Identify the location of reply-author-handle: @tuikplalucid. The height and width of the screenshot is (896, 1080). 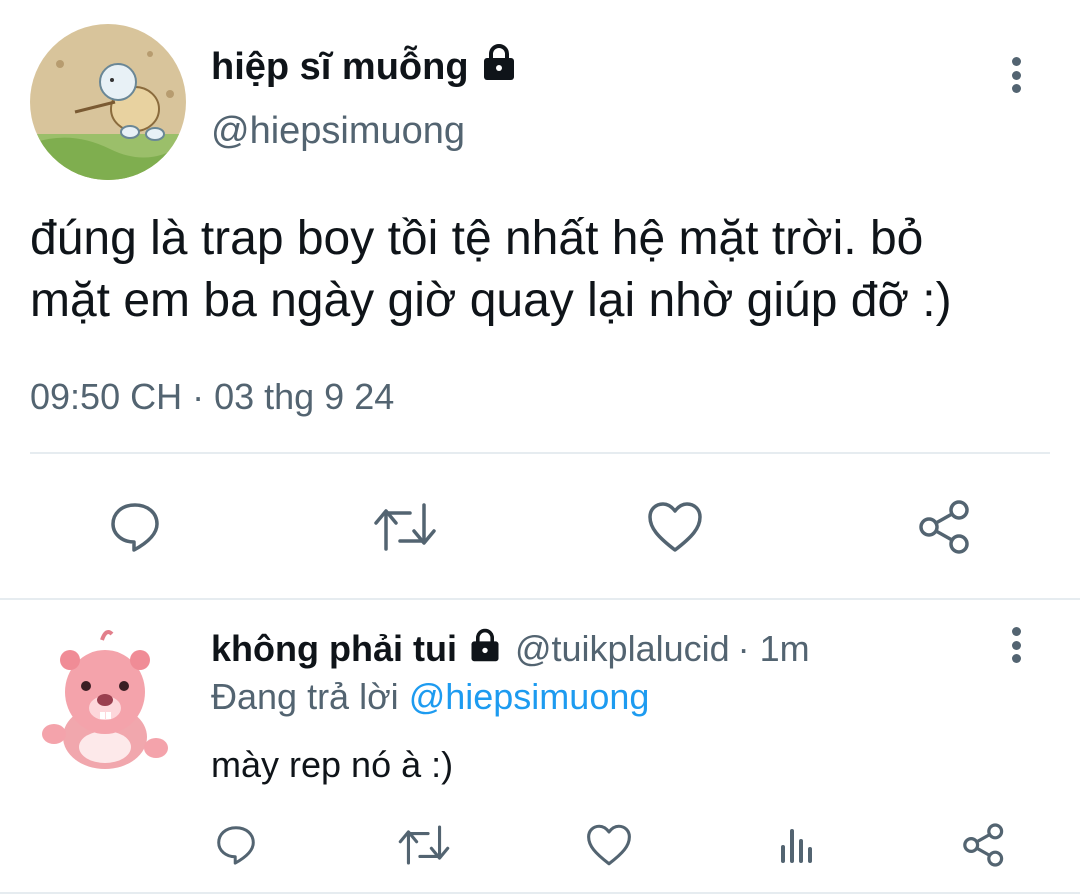
(622, 649).